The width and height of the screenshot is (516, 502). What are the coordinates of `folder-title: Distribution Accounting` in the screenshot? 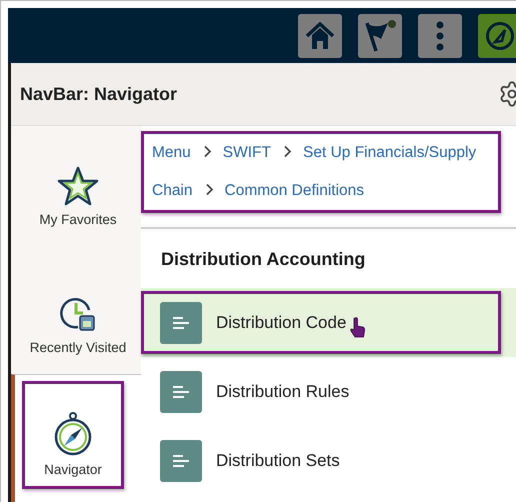 It's located at (263, 259).